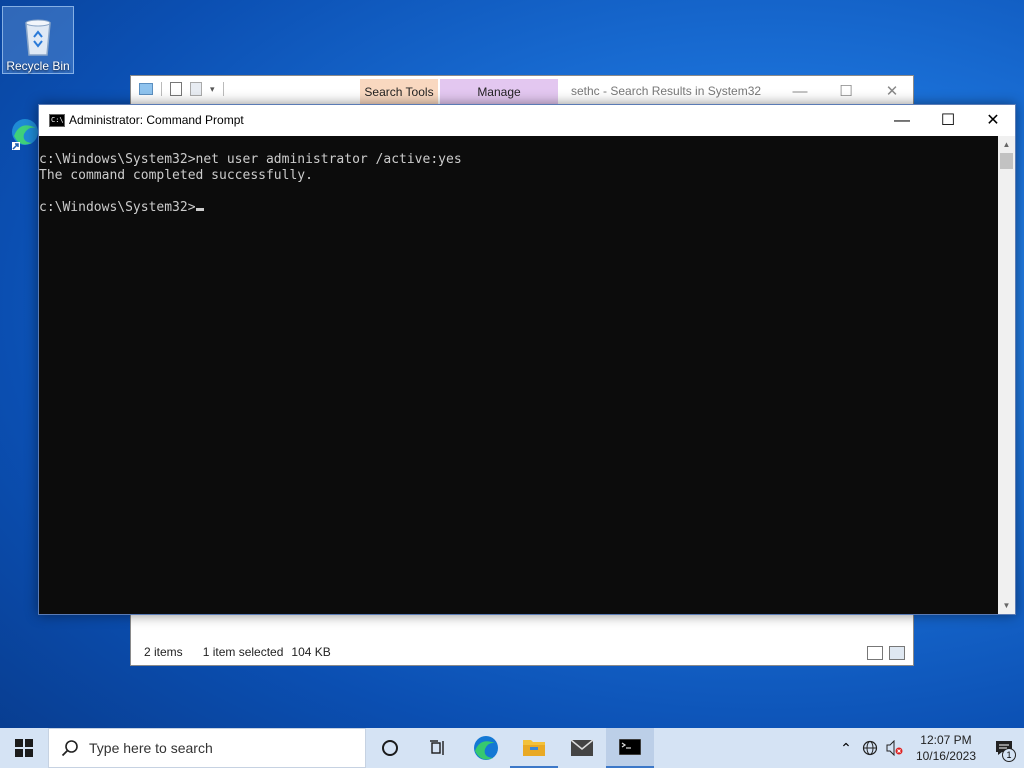  What do you see at coordinates (945, 756) in the screenshot?
I see `clock-date: 10/16/2023` at bounding box center [945, 756].